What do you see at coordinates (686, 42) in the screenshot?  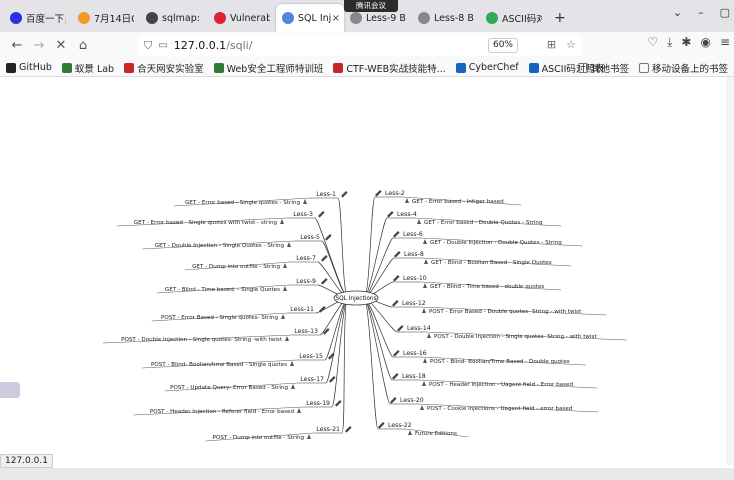 I see `extensions-icon: ✱` at bounding box center [686, 42].